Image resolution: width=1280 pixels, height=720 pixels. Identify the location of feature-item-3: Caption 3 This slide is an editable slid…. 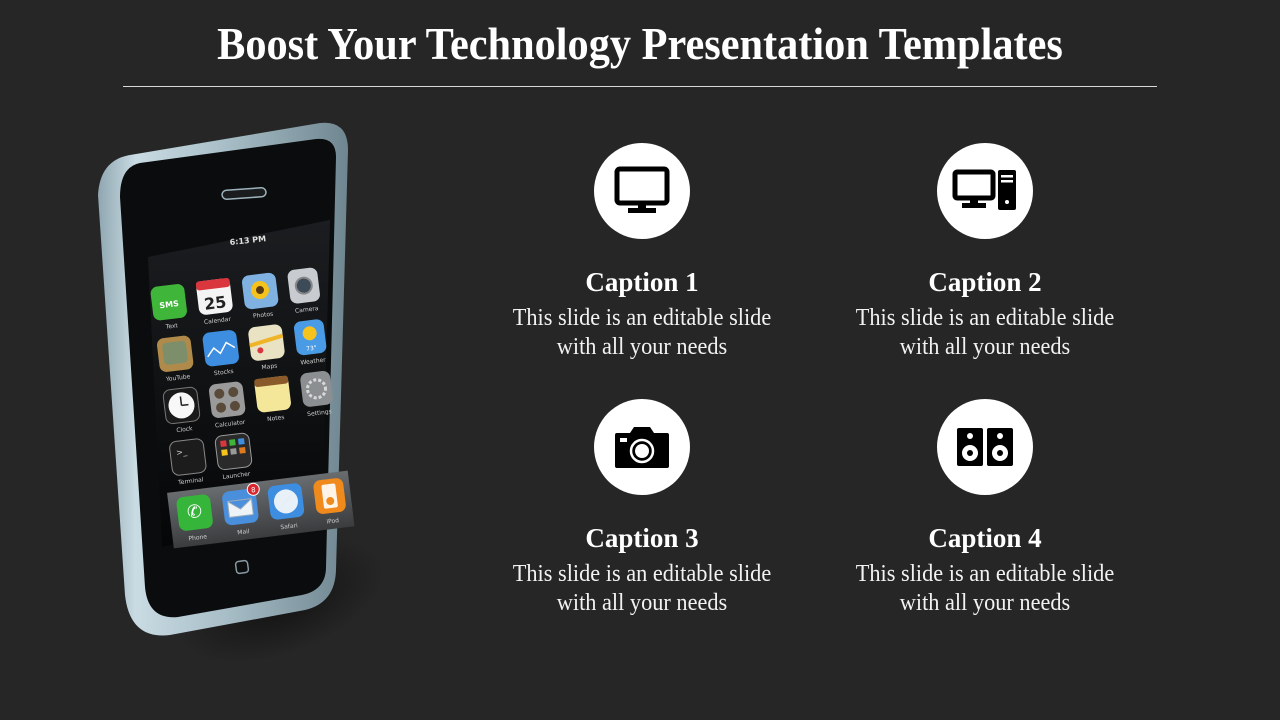
(642, 508).